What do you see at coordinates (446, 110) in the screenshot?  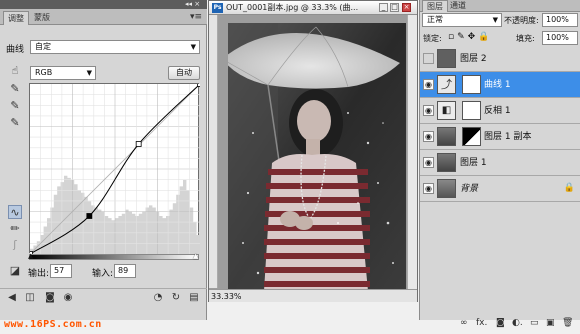 I see `invert-adjustment-icon: ◧` at bounding box center [446, 110].